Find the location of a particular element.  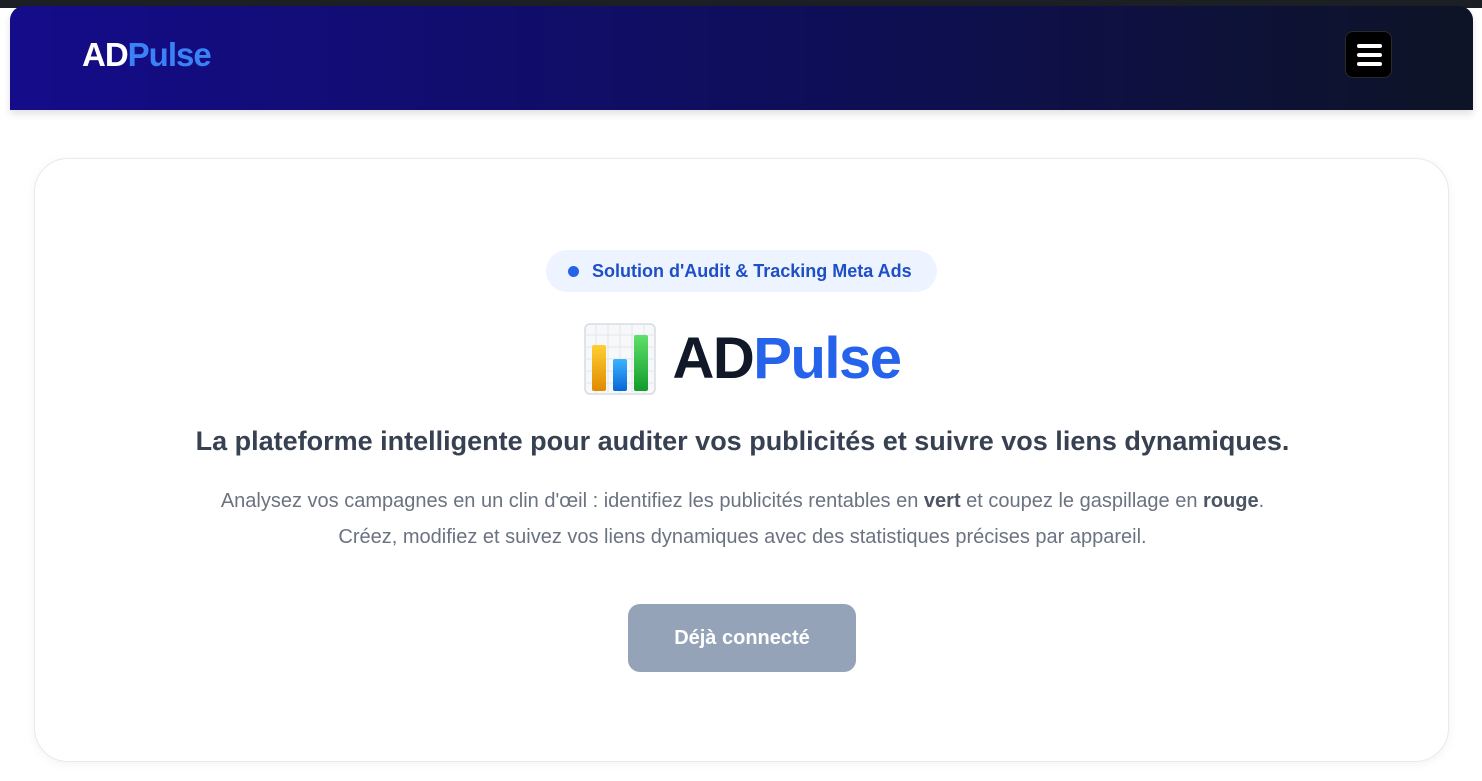

navbar-logo-ad: AD is located at coordinates (105, 54).